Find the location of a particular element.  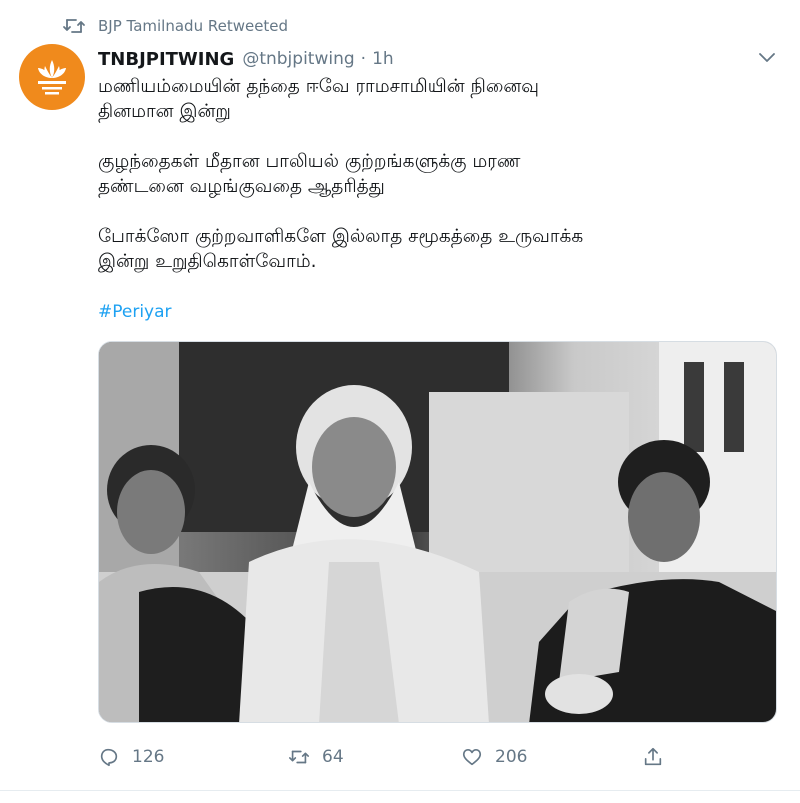

avatar is located at coordinates (52, 77).